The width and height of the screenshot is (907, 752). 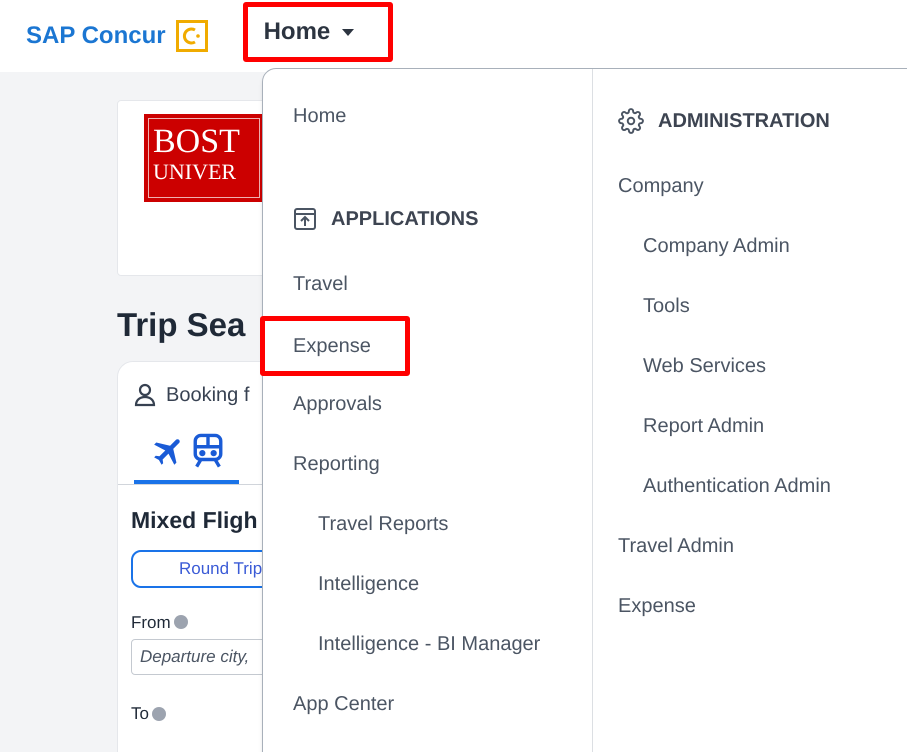 What do you see at coordinates (703, 426) in the screenshot?
I see `submenu-item: Report Admin` at bounding box center [703, 426].